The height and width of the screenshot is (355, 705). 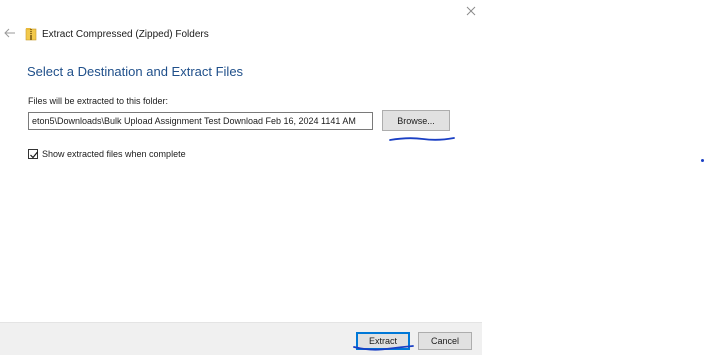 What do you see at coordinates (31, 34) in the screenshot?
I see `zip-folder-icon` at bounding box center [31, 34].